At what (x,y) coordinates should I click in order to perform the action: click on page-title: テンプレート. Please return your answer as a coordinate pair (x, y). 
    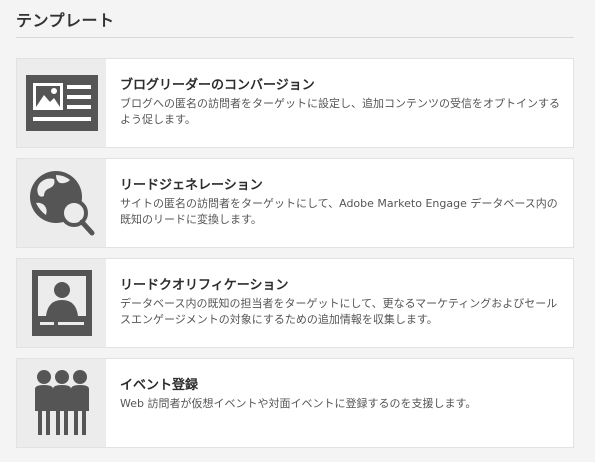
    Looking at the image, I should click on (65, 20).